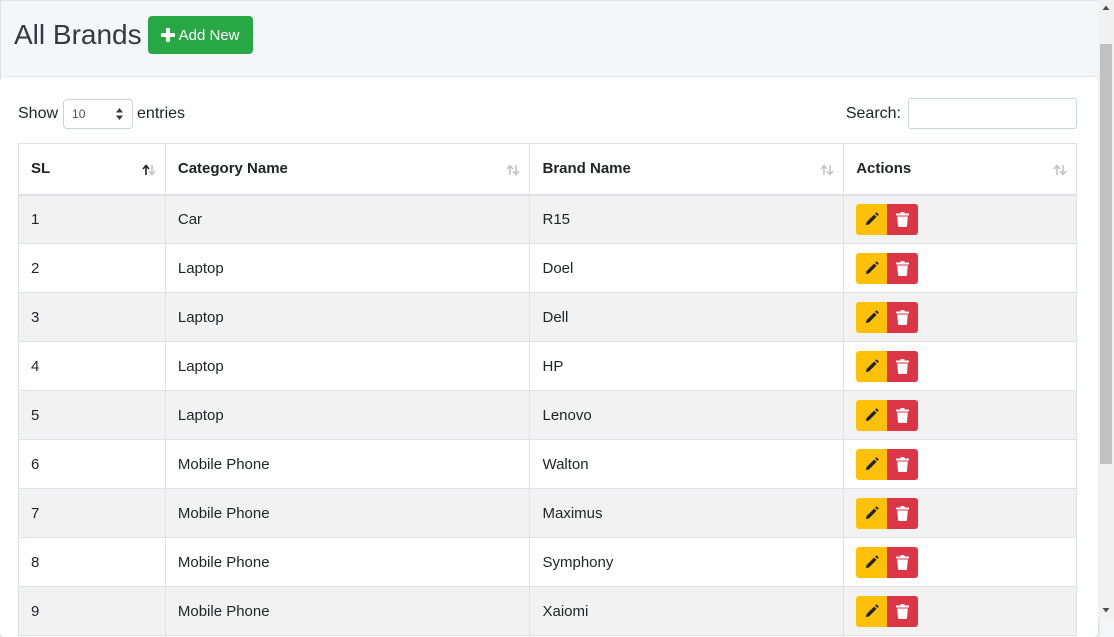 Image resolution: width=1114 pixels, height=637 pixels. I want to click on cell-brand-name: HP, so click(687, 366).